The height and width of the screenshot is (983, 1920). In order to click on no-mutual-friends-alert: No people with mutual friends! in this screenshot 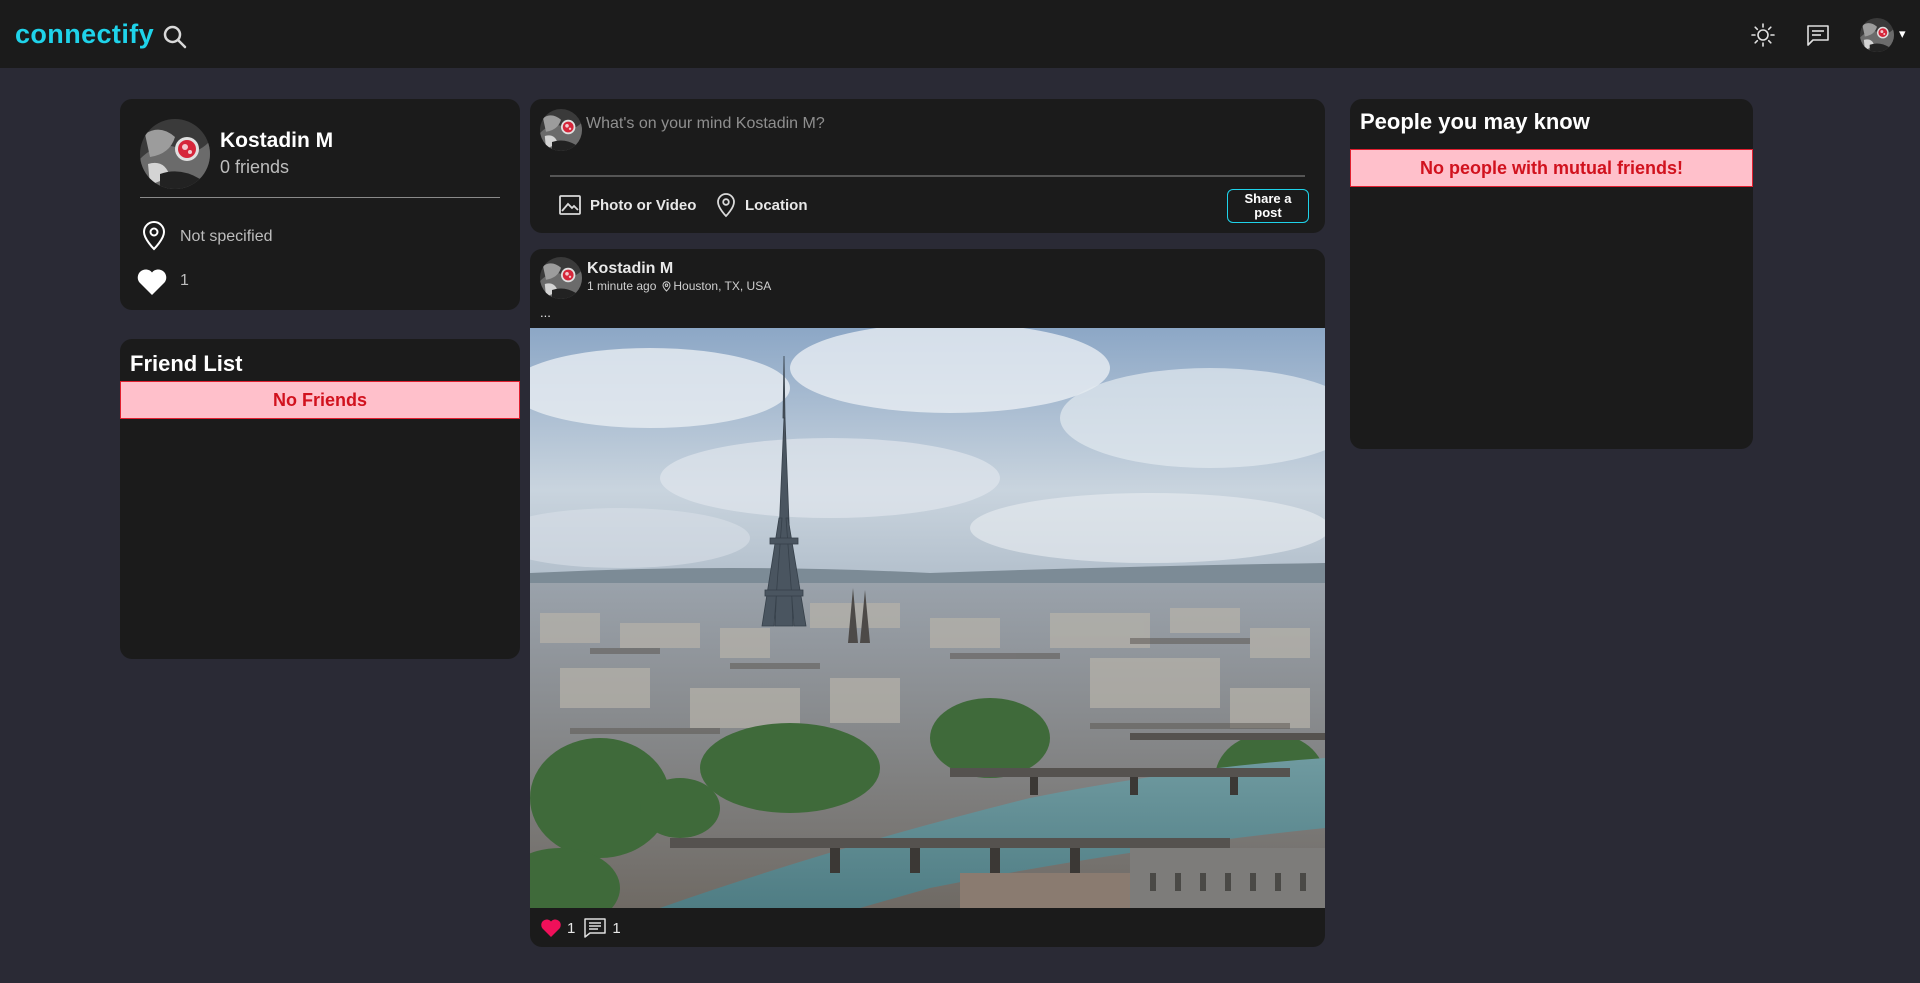, I will do `click(1551, 168)`.